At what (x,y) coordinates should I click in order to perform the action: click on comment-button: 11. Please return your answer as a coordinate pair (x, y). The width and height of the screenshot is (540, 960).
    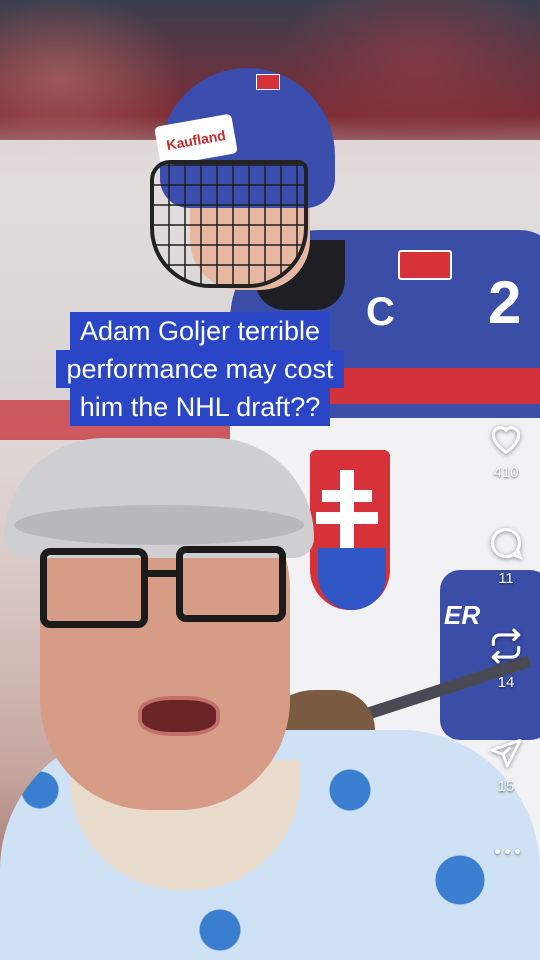
    Looking at the image, I should click on (506, 555).